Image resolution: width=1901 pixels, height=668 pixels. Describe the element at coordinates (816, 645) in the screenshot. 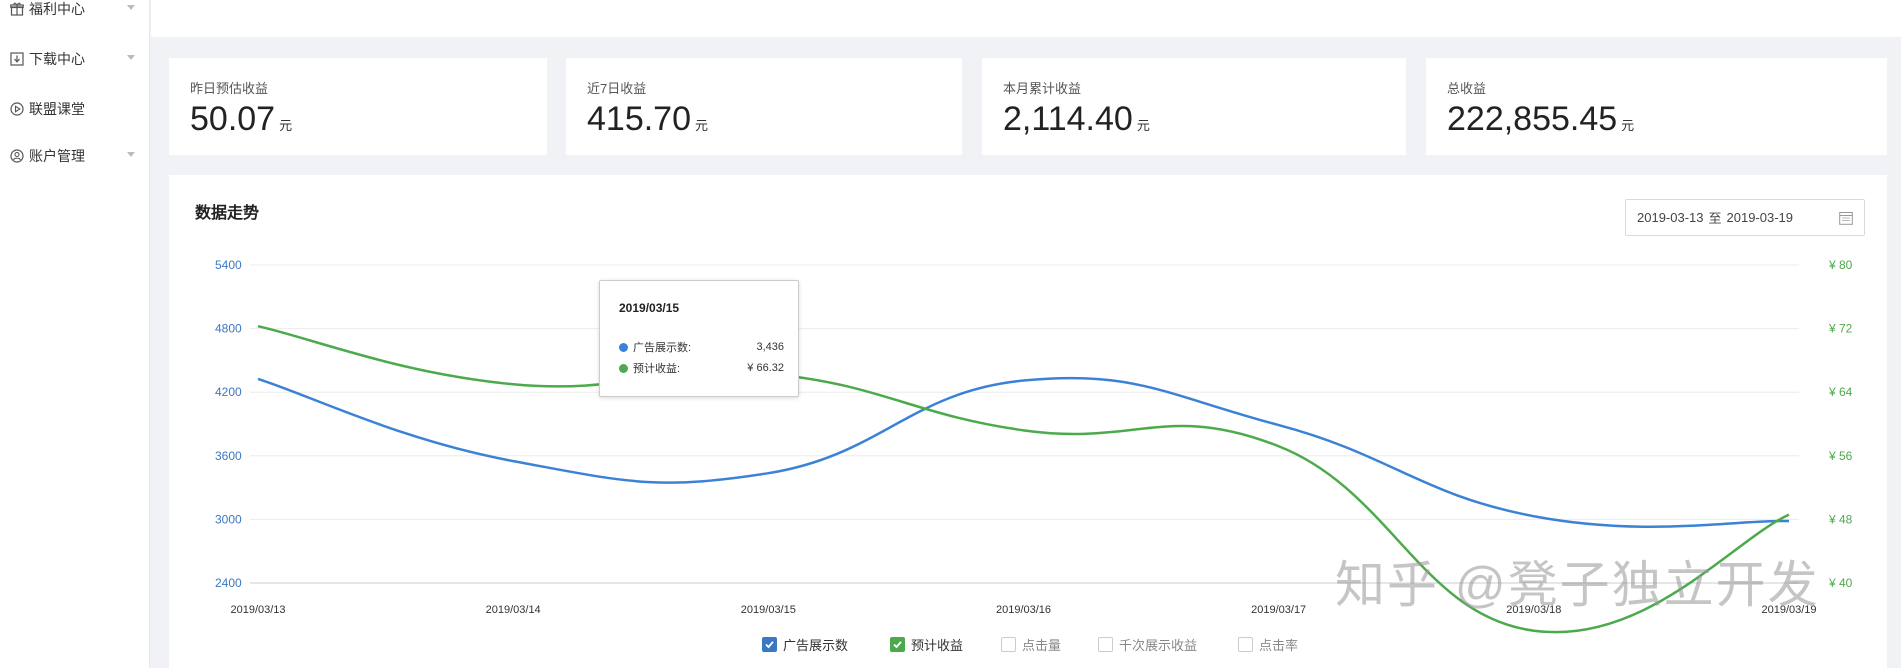

I see `legend-label: 广告展示数` at that location.